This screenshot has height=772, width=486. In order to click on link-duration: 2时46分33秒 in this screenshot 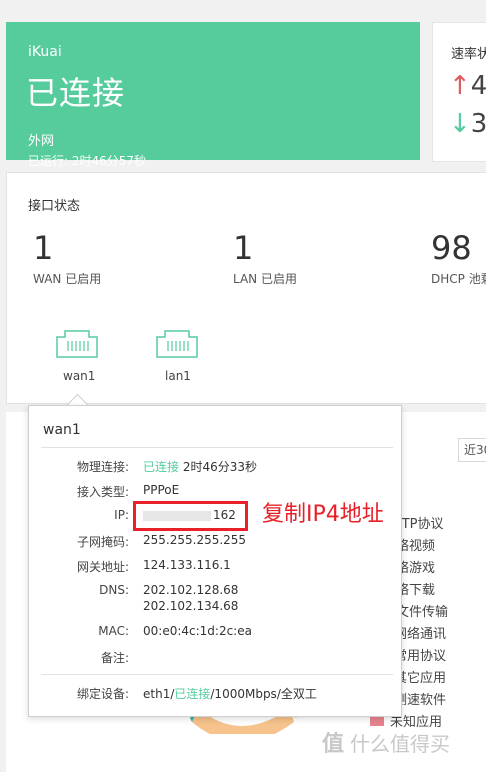, I will do `click(218, 467)`.